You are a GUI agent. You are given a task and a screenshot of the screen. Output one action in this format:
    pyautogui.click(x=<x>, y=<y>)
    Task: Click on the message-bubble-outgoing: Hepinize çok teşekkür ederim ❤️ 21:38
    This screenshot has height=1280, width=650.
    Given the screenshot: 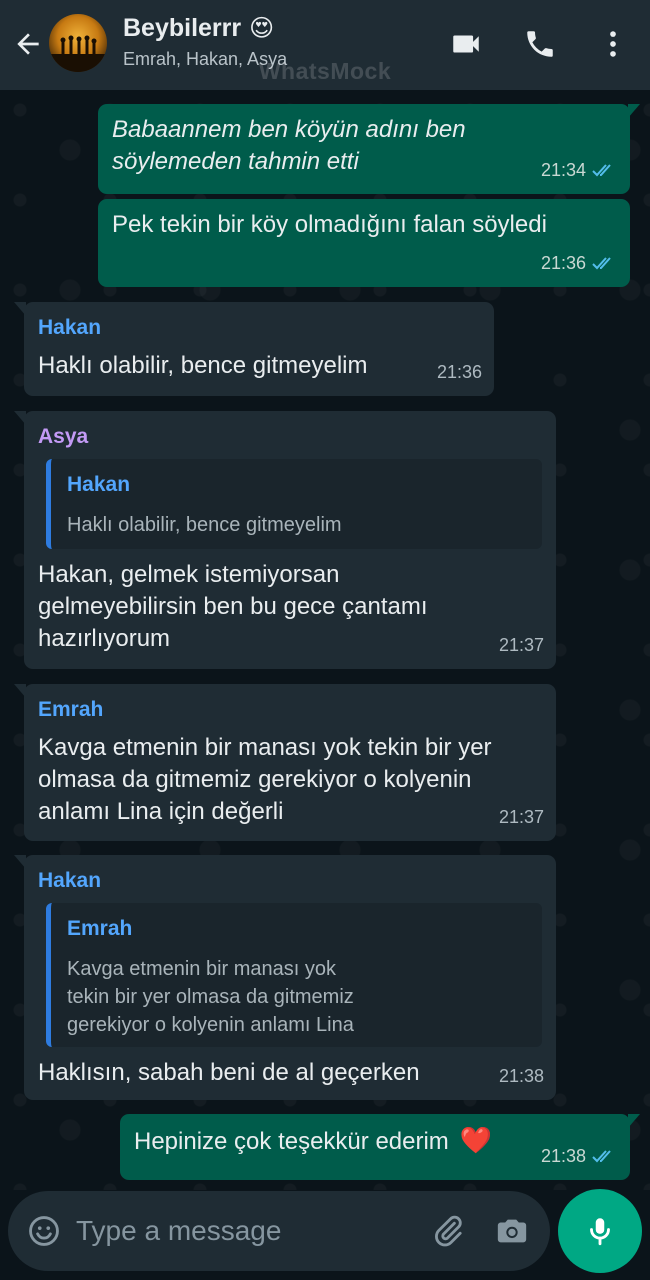 What is the action you would take?
    pyautogui.click(x=380, y=1147)
    